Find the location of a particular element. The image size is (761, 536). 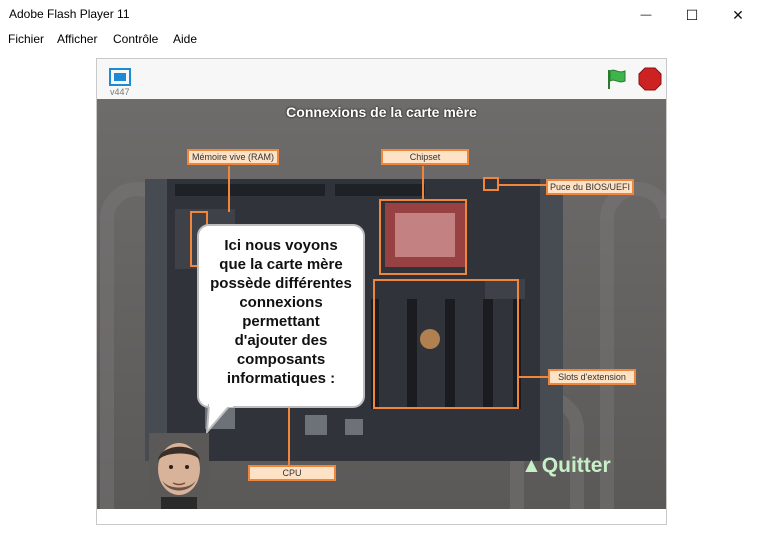

menu-fichier: Fichier is located at coordinates (26, 39).